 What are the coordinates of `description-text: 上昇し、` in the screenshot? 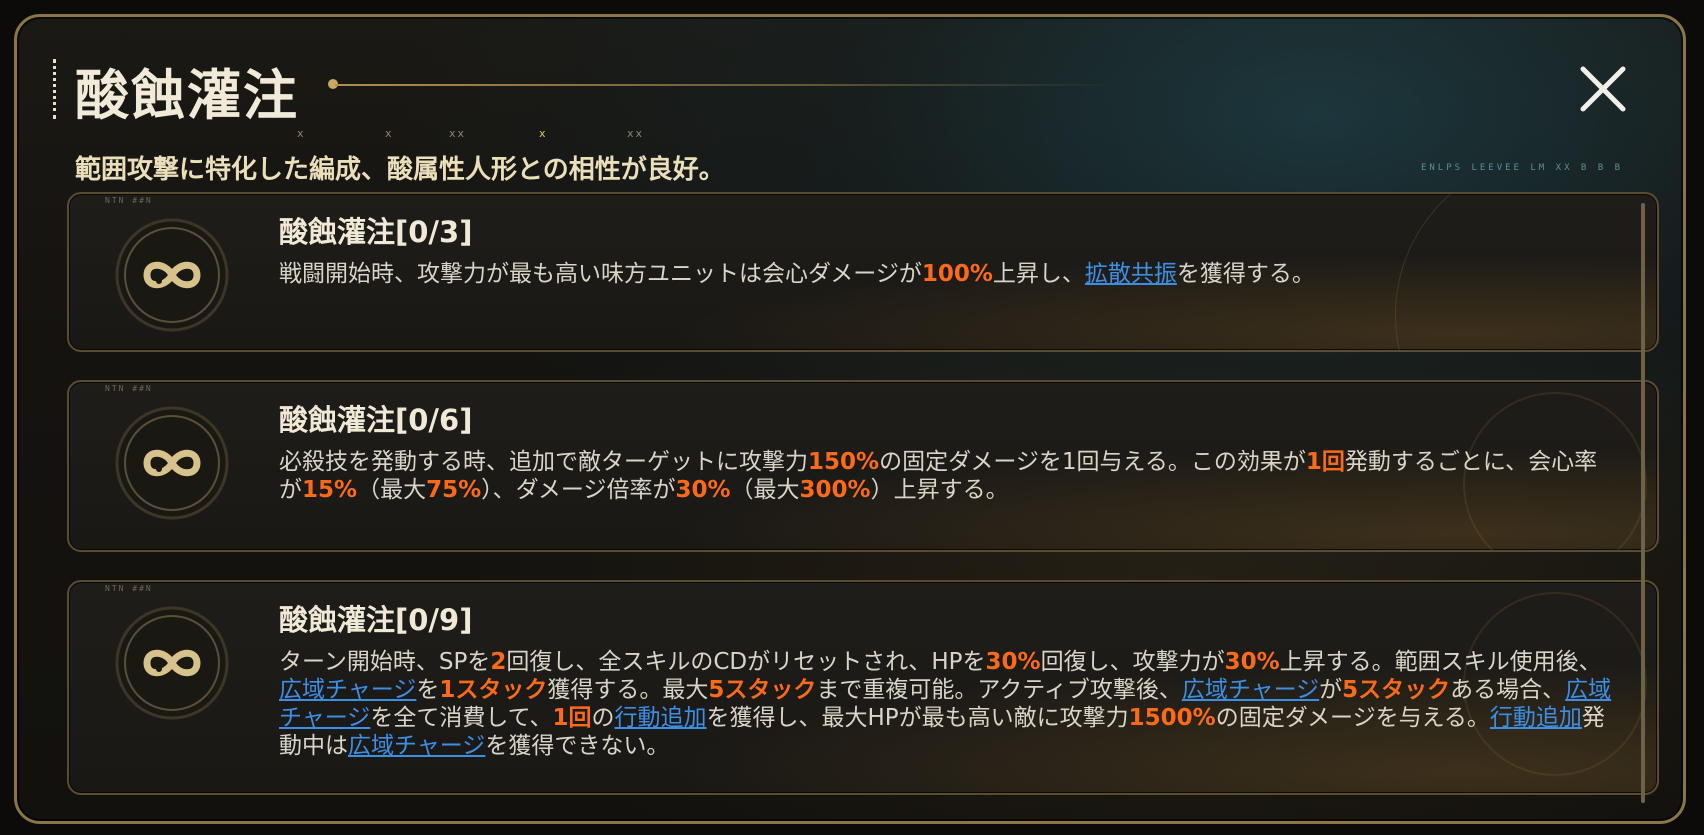 It's located at (1038, 274).